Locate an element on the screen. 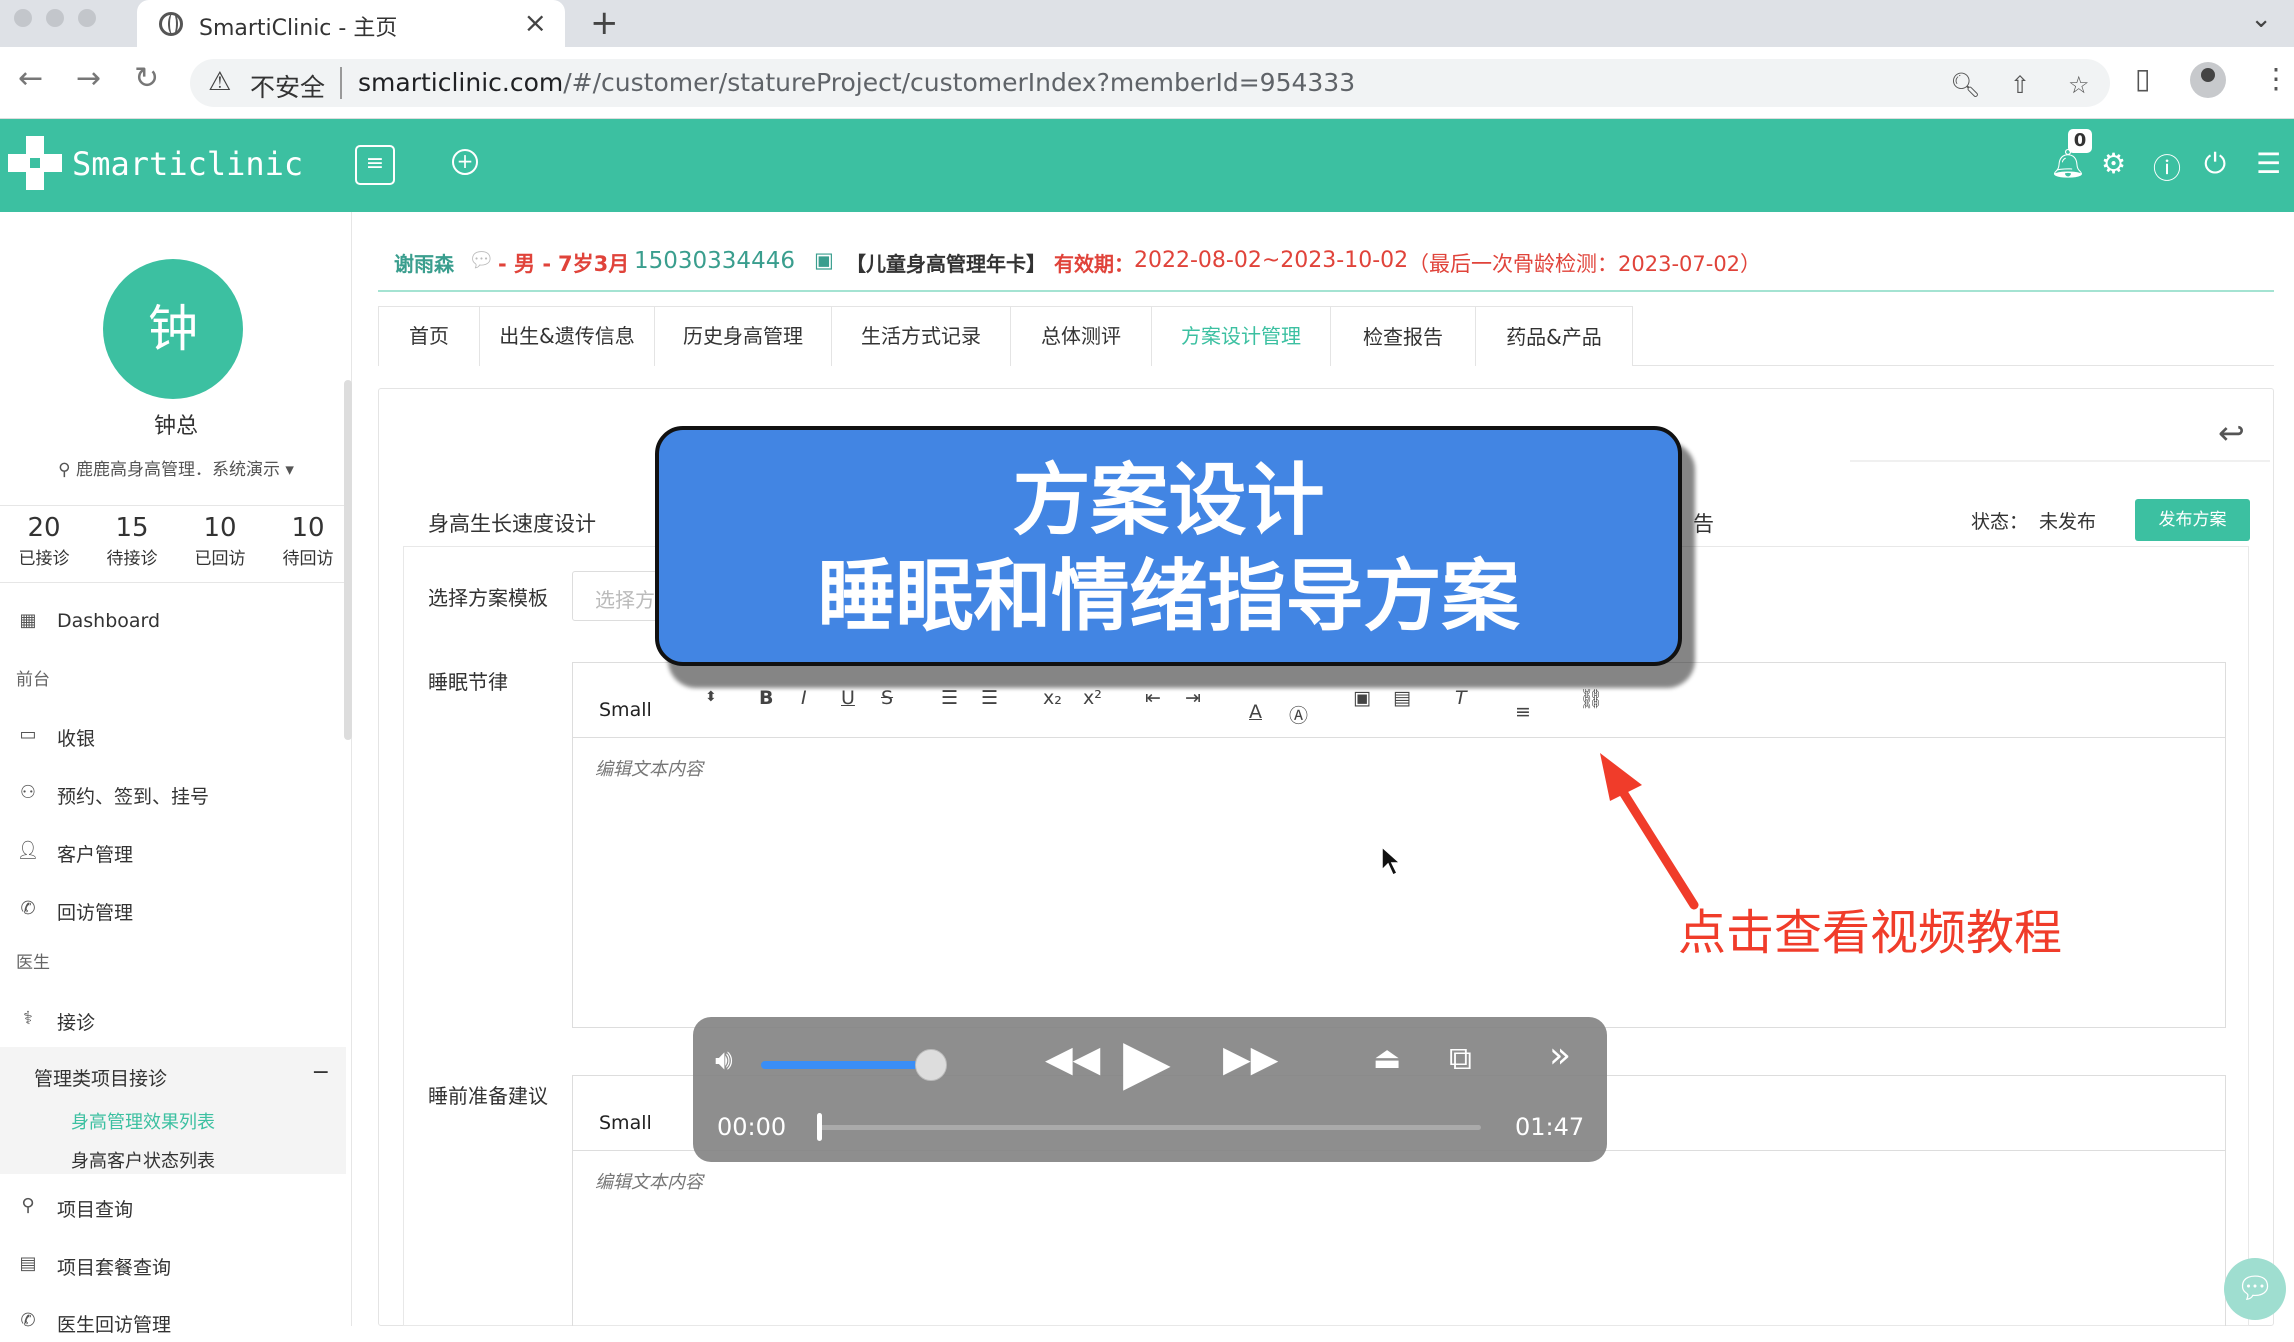  sidebar-item-effect-list: 身高管理效果列表 is located at coordinates (173, 1120).